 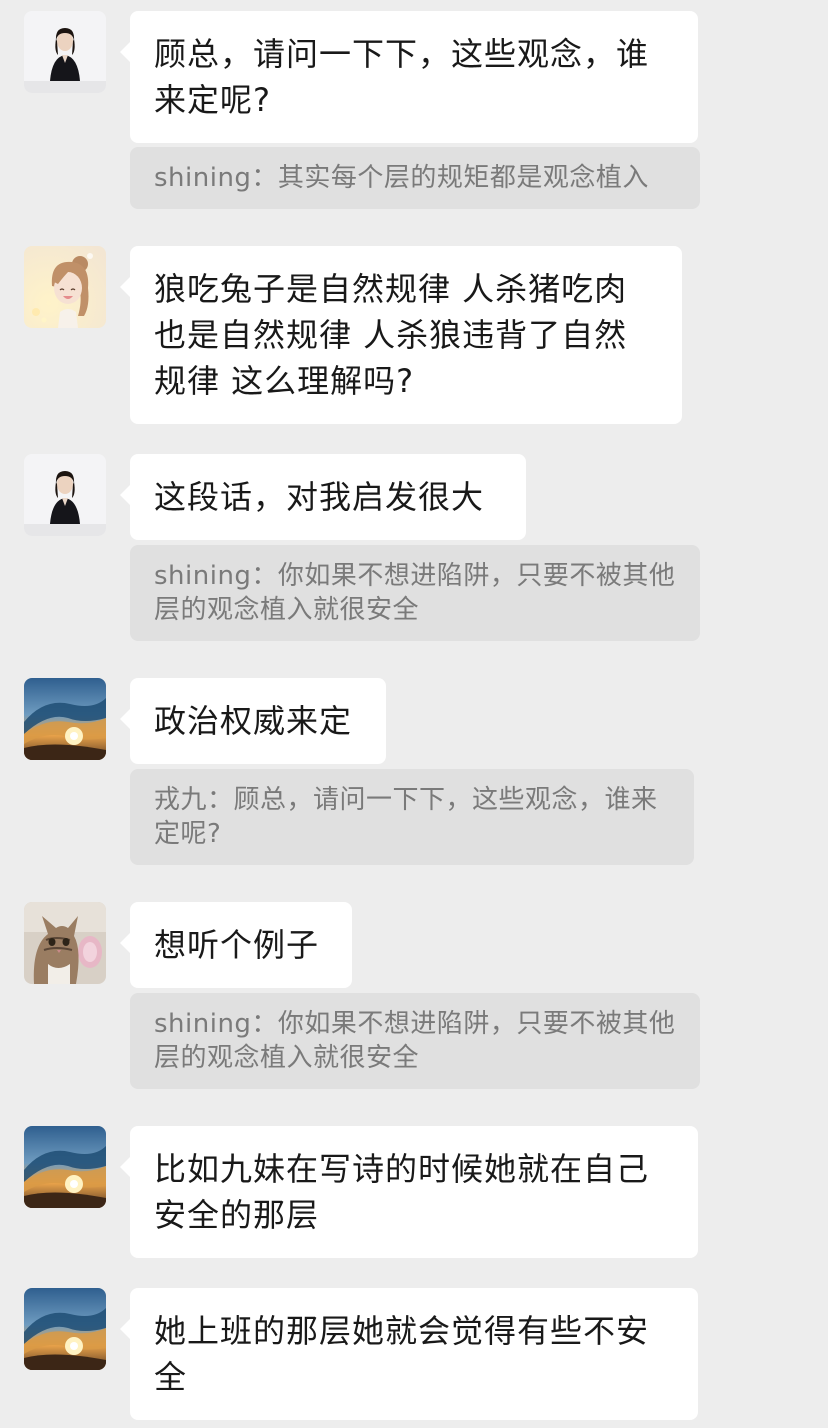 I want to click on cat-photo-avatar, so click(x=65, y=943).